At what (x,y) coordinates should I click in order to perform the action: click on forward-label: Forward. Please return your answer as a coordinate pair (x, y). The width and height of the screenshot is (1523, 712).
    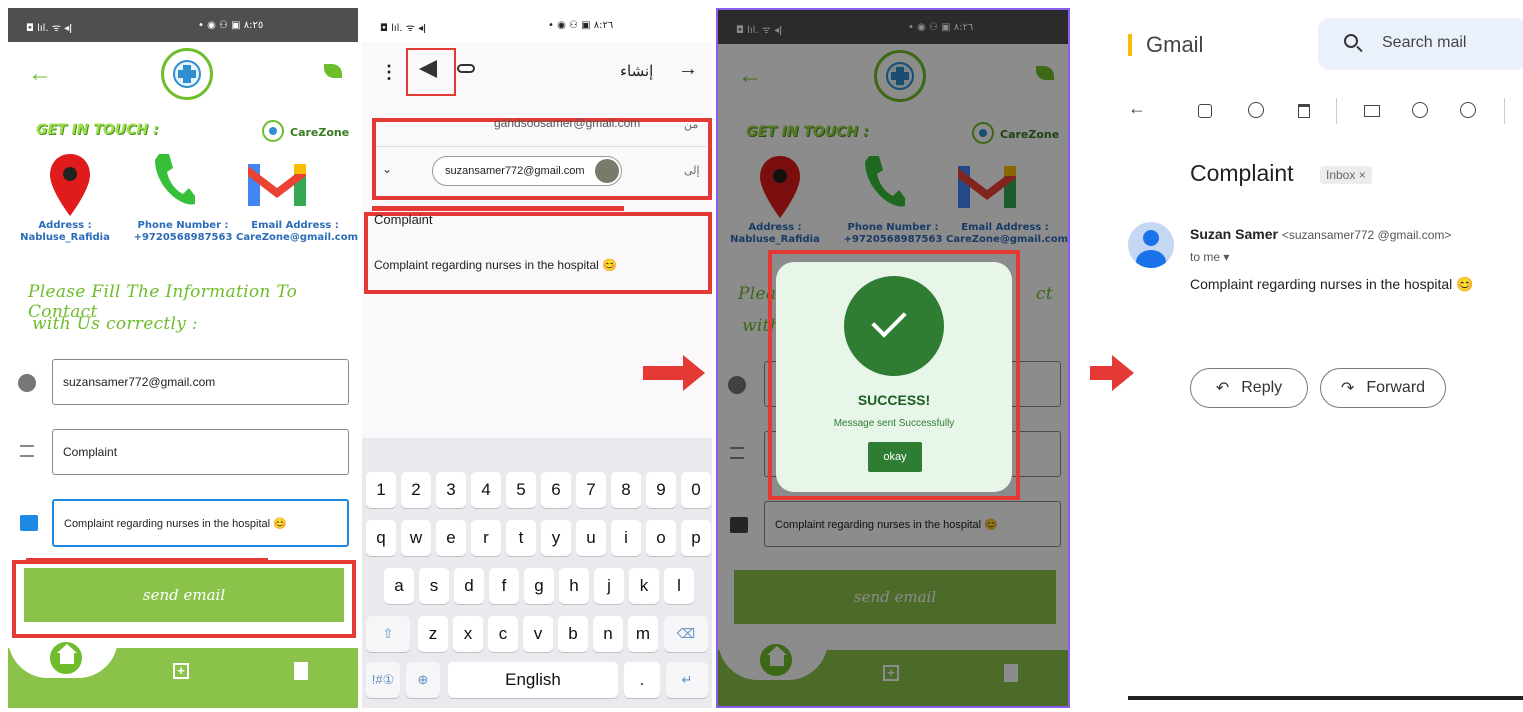
    Looking at the image, I should click on (1396, 387).